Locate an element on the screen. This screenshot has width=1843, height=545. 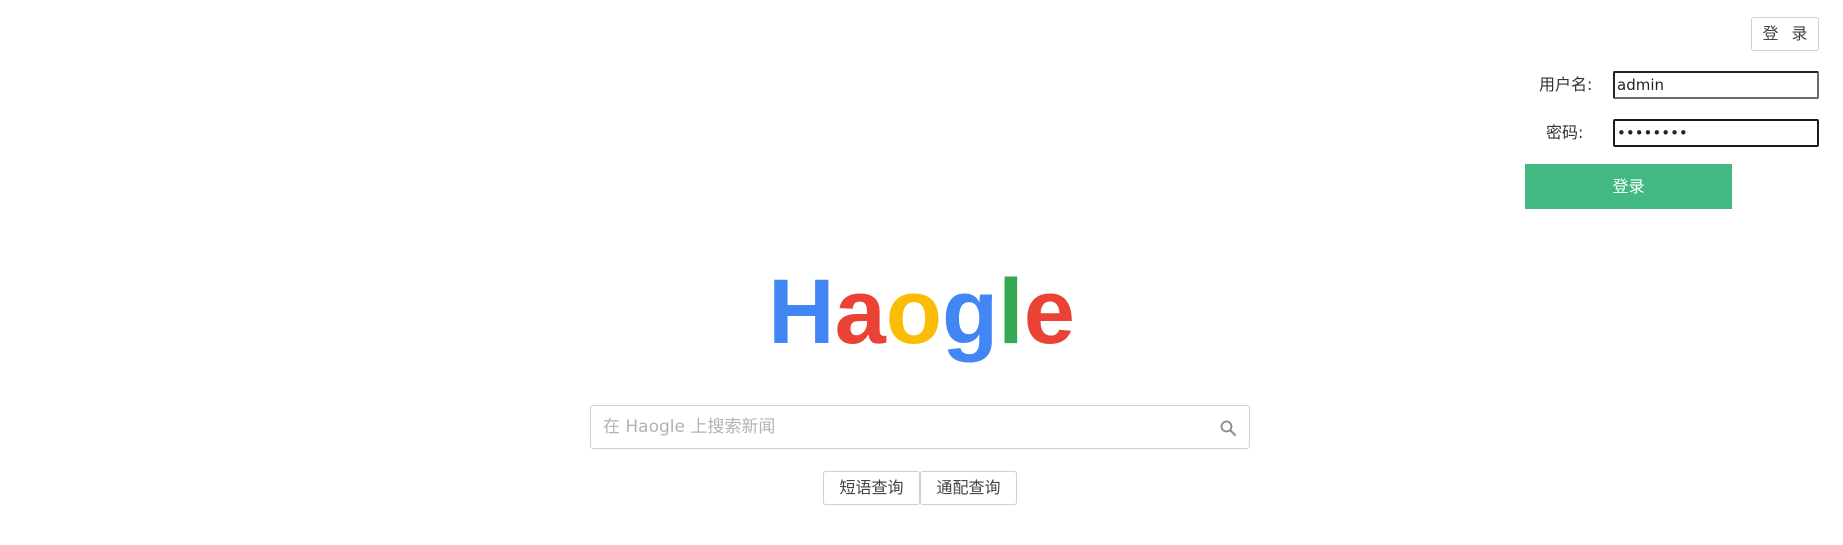
logo-letter: e is located at coordinates (1049, 312).